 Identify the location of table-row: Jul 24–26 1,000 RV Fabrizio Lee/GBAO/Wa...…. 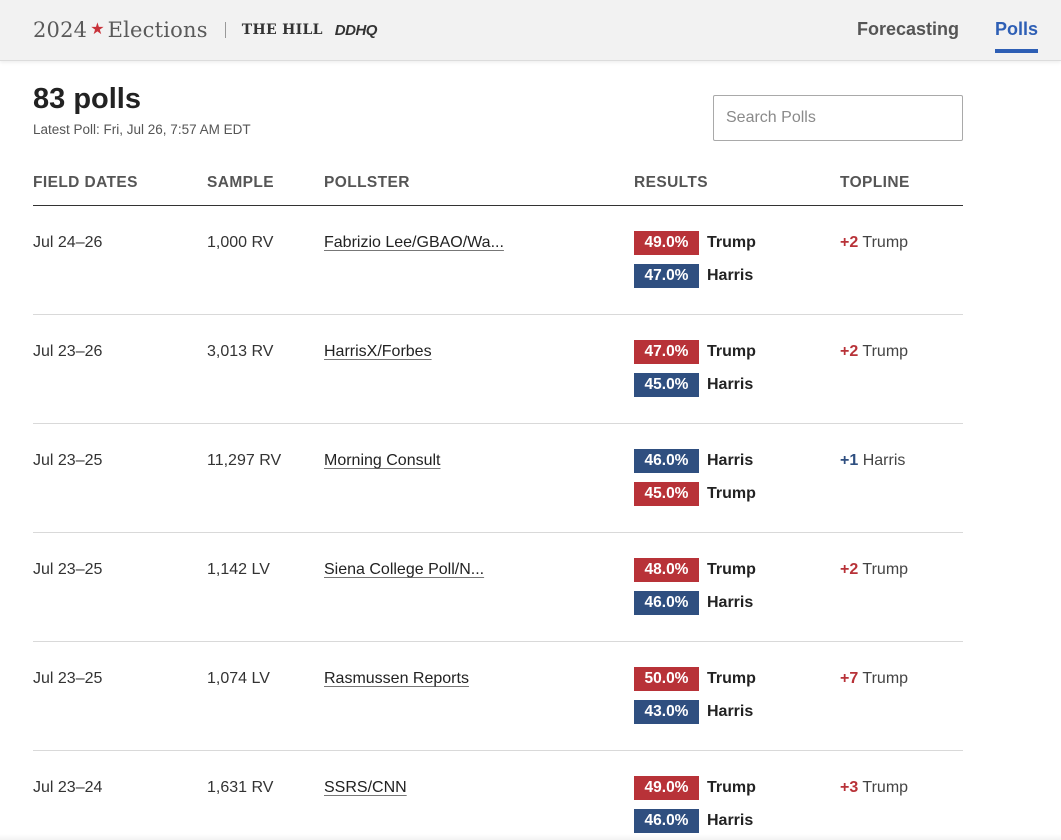
(498, 260).